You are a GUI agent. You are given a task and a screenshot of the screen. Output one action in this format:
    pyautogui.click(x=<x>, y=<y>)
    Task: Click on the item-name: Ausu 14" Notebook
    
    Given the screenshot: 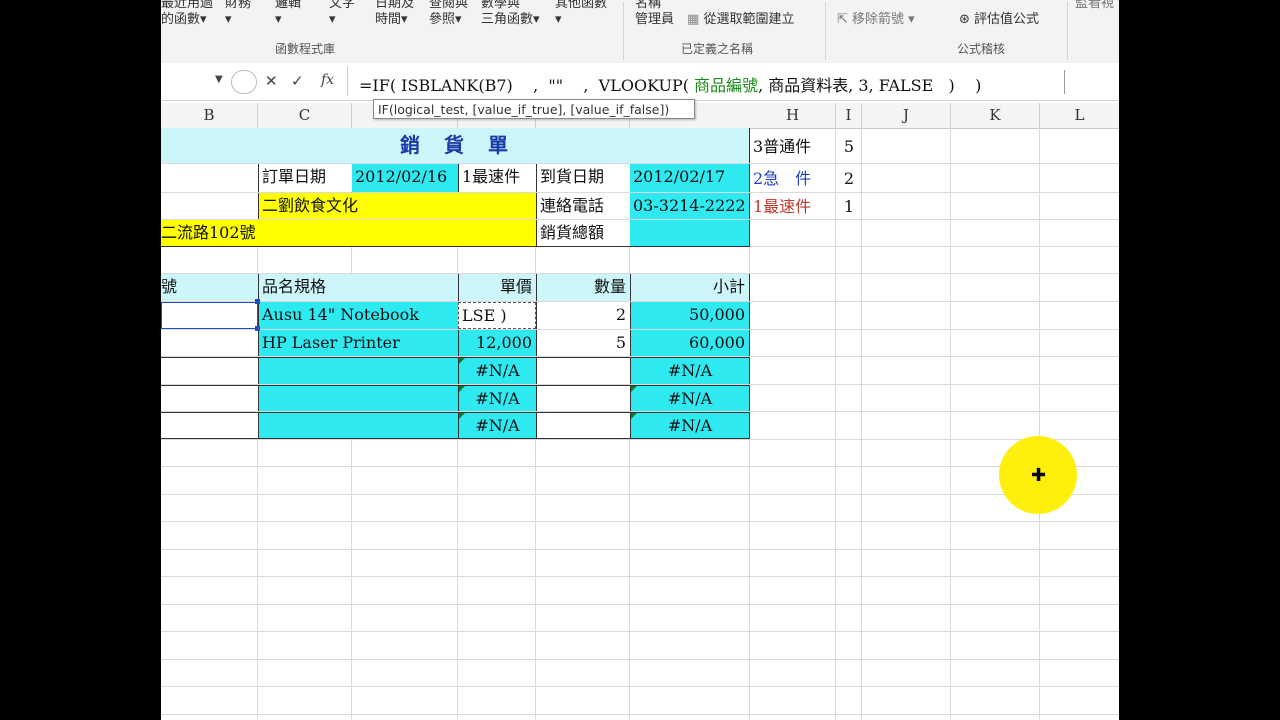 What is the action you would take?
    pyautogui.click(x=358, y=315)
    